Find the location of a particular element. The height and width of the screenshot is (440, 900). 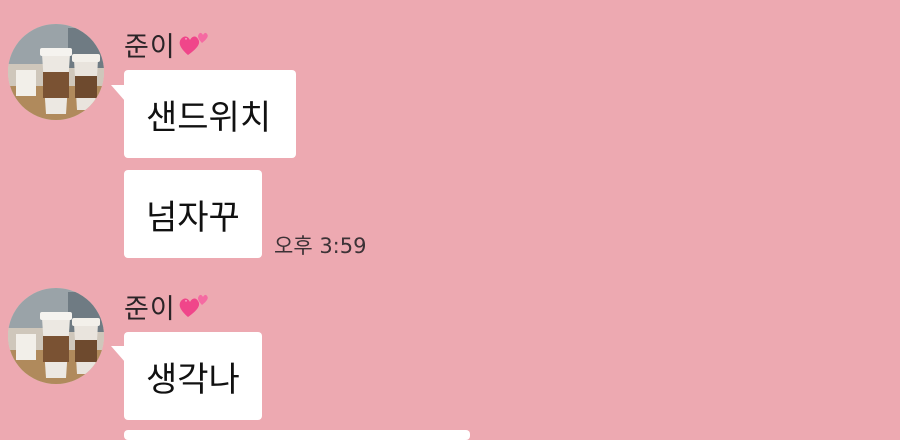

message-bubble: 샌드위치 is located at coordinates (210, 114).